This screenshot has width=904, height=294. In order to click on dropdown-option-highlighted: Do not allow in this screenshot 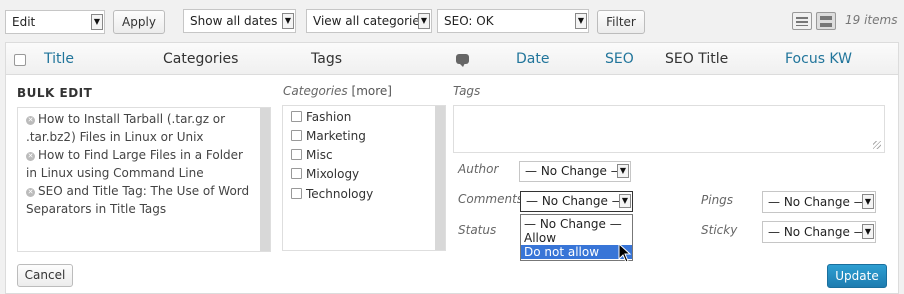, I will do `click(576, 252)`.